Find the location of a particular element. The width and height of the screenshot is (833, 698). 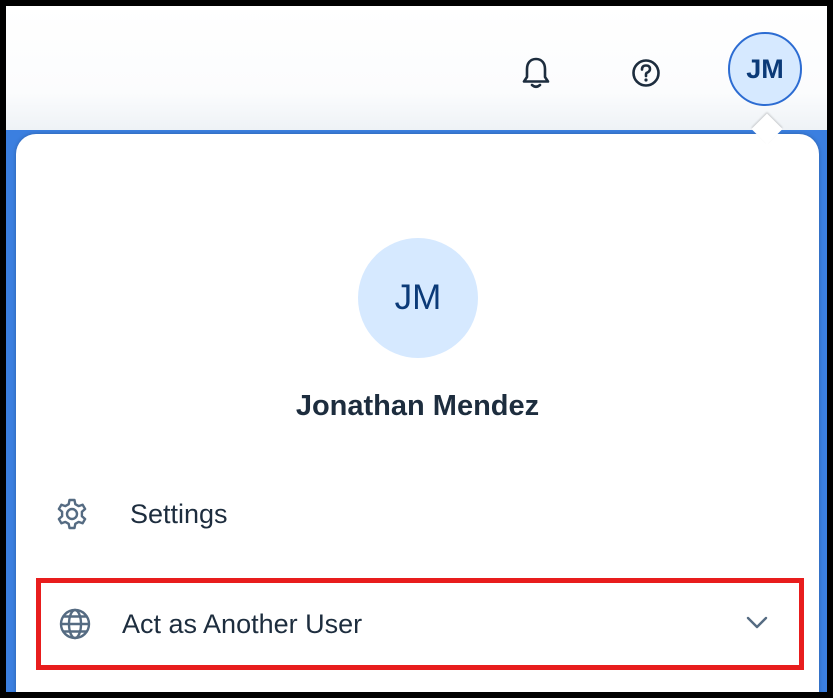

profile-avatar: JM is located at coordinates (418, 298).